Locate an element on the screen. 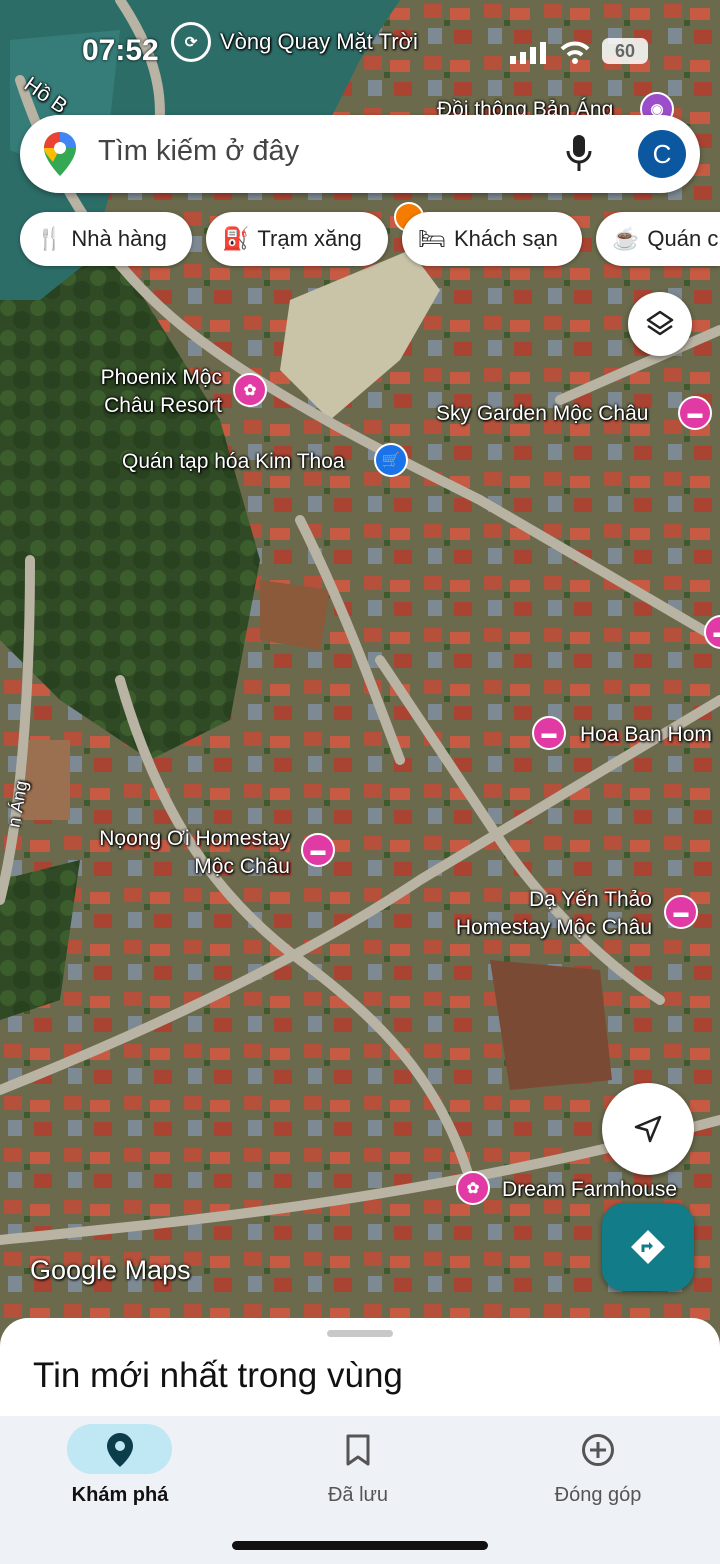 The width and height of the screenshot is (720, 1564). chip-coffee: ☕ Quán c is located at coordinates (658, 239).